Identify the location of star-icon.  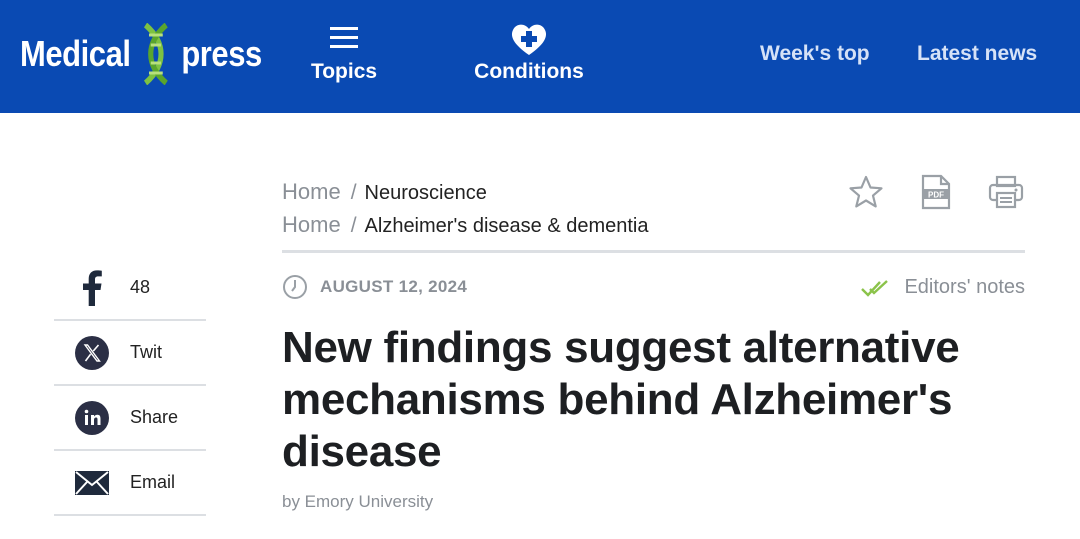
(866, 191).